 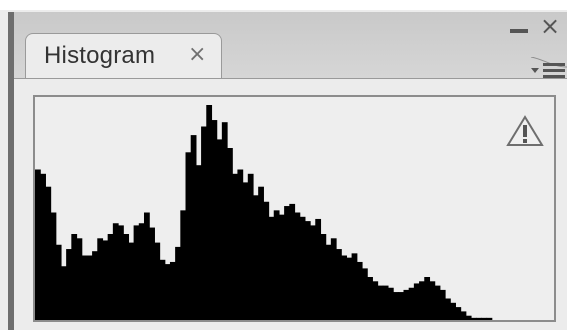 I want to click on tab-close-icon: ×, so click(x=197, y=55).